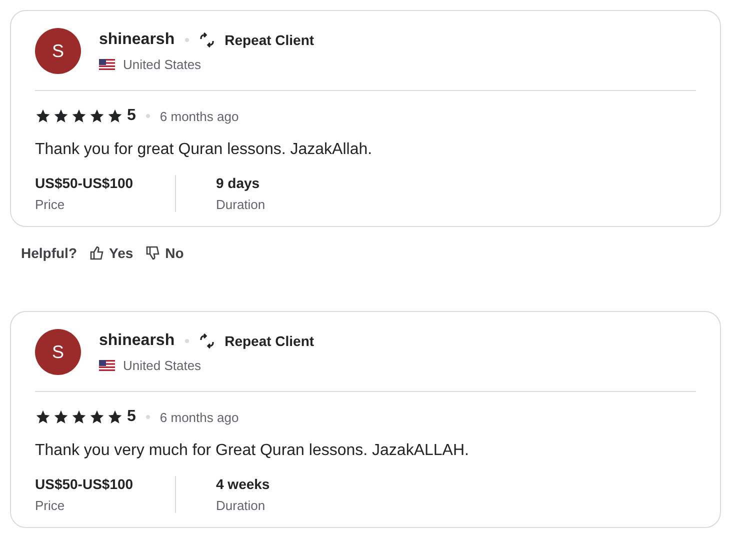 Image resolution: width=732 pixels, height=540 pixels. Describe the element at coordinates (153, 253) in the screenshot. I see `thumbs-down-icon` at that location.